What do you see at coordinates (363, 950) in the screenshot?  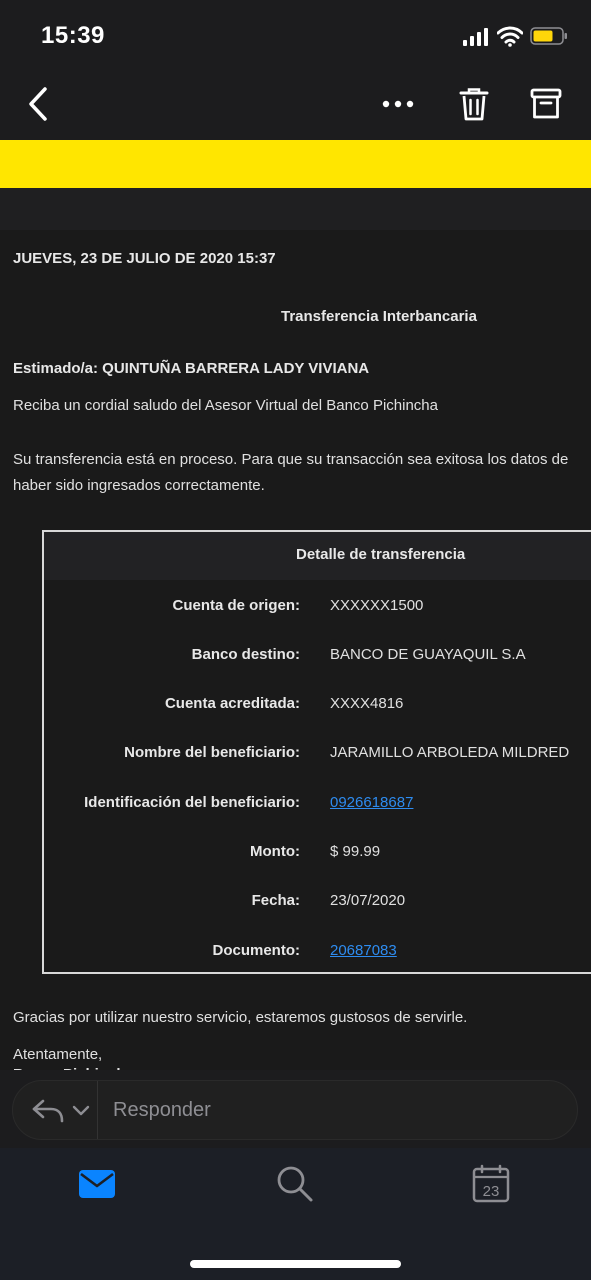 I see `document-link: 20687083` at bounding box center [363, 950].